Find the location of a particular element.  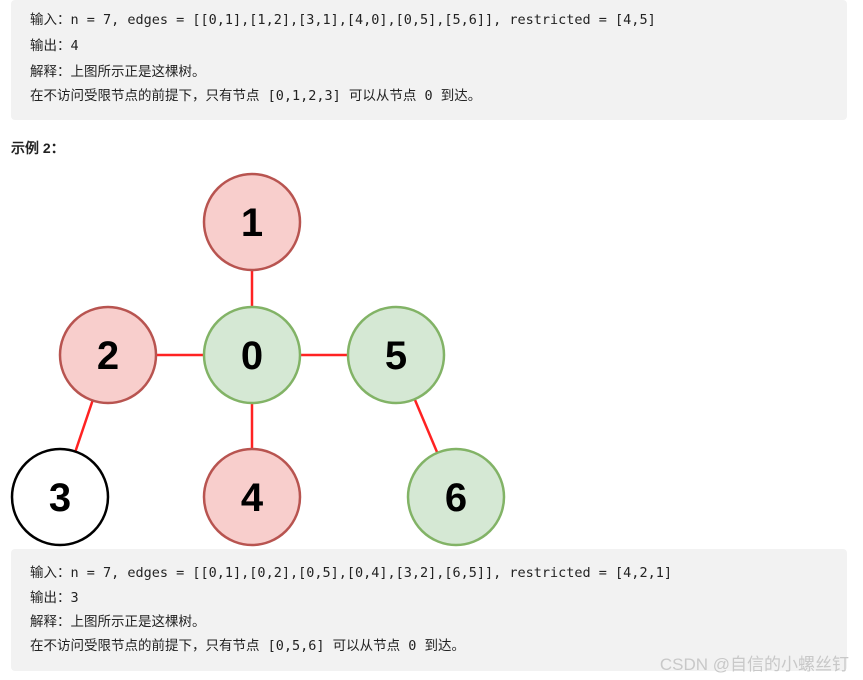

node-4: 4 is located at coordinates (252, 497).